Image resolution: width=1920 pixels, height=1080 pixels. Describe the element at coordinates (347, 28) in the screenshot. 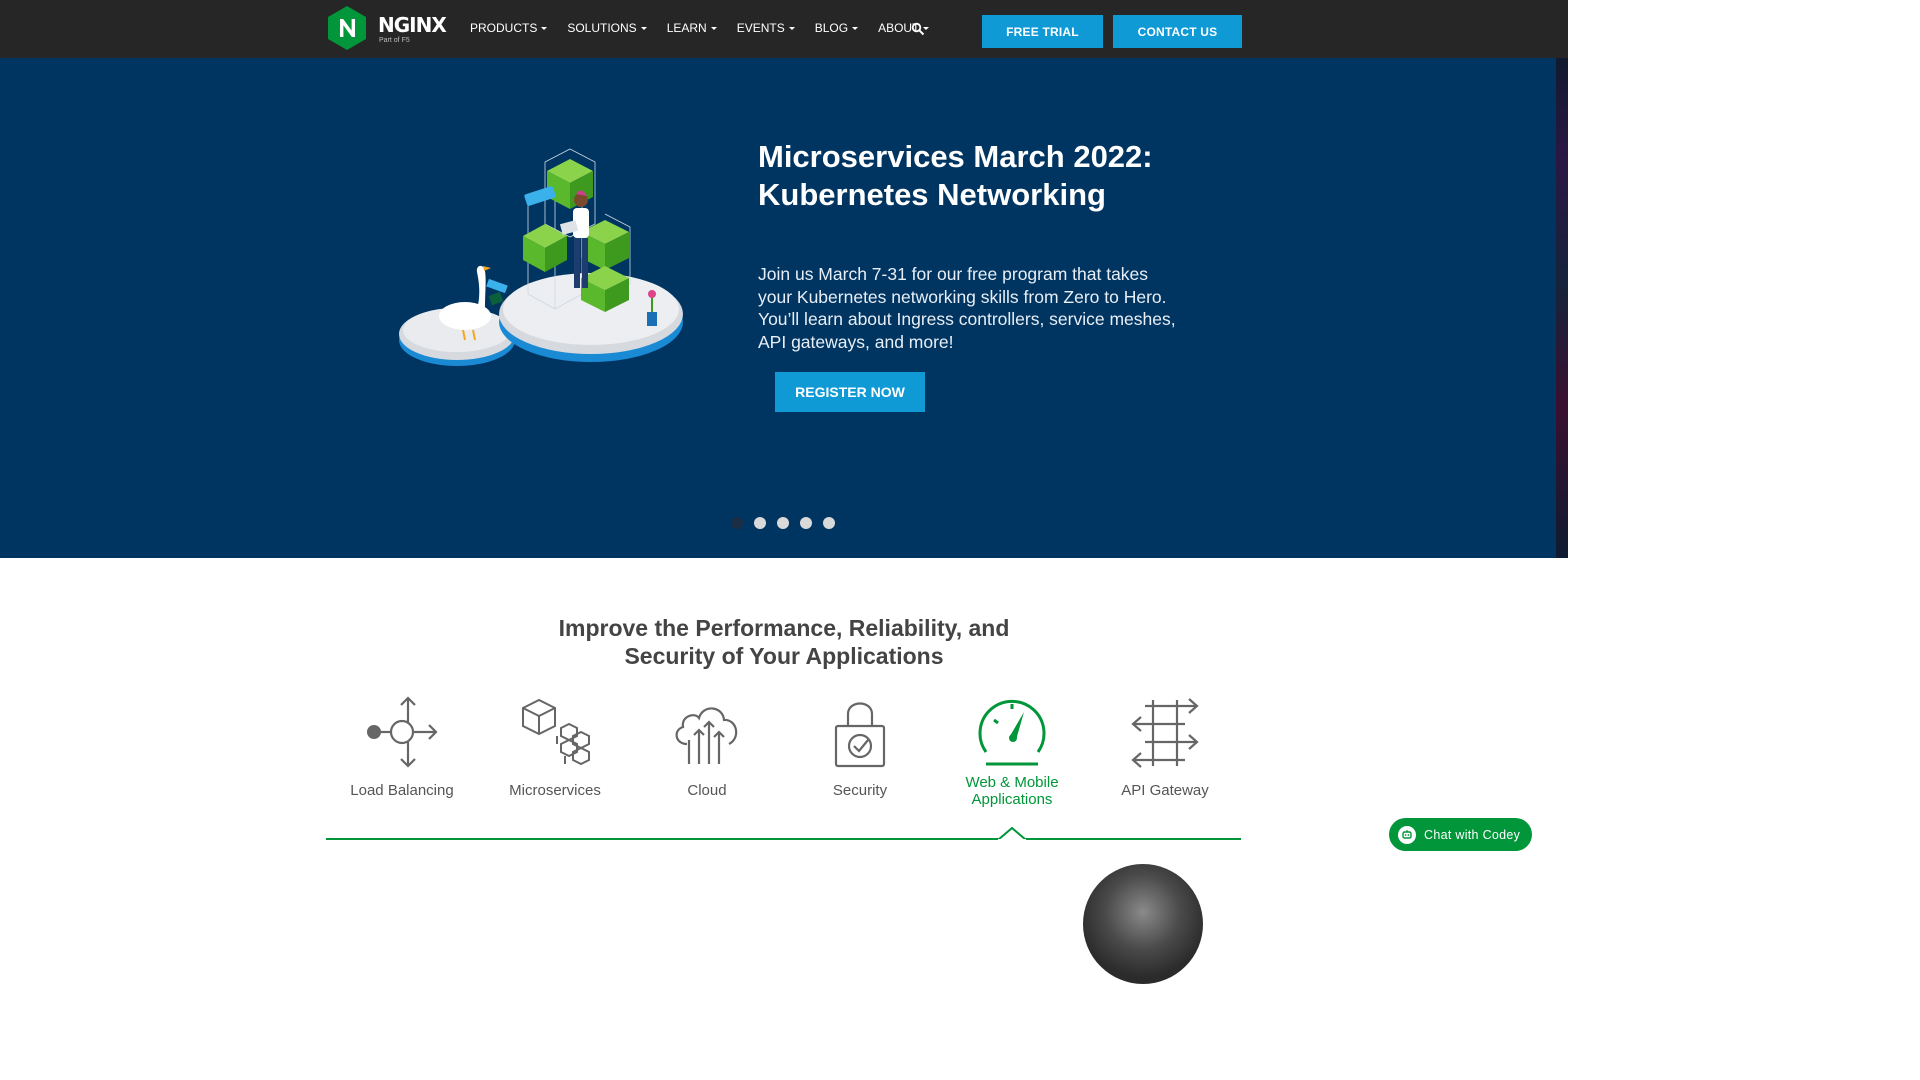

I see `nginx-hexagon-icon` at that location.